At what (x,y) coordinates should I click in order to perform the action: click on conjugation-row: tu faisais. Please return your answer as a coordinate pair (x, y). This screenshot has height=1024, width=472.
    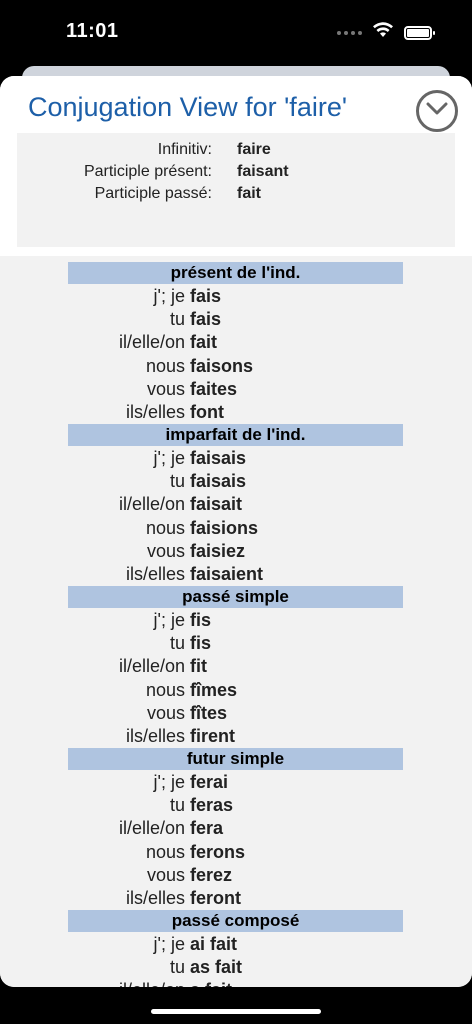
    Looking at the image, I should click on (236, 481).